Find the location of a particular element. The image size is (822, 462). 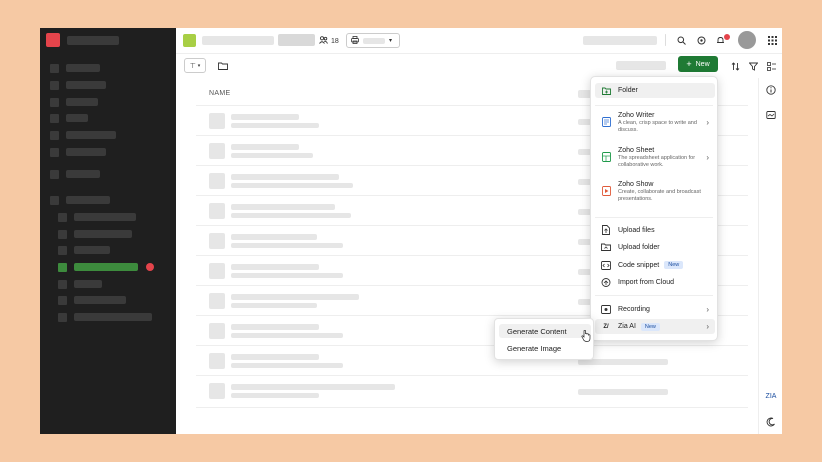

notification-dot is located at coordinates (150, 267).